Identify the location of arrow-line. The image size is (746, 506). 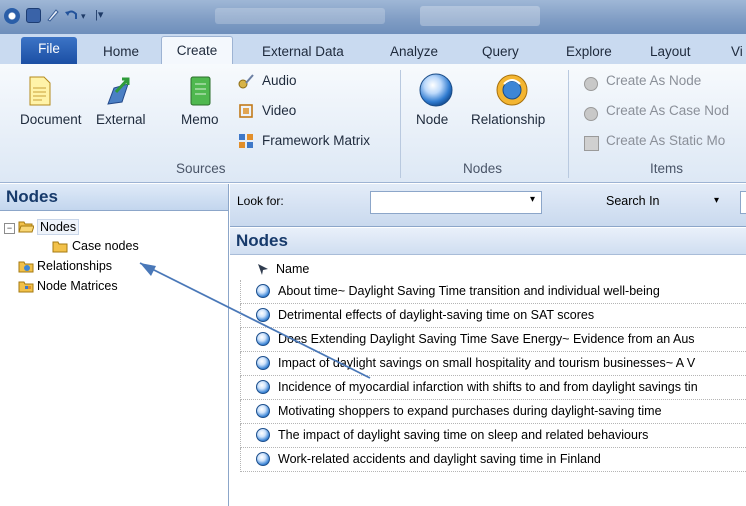
(255, 320).